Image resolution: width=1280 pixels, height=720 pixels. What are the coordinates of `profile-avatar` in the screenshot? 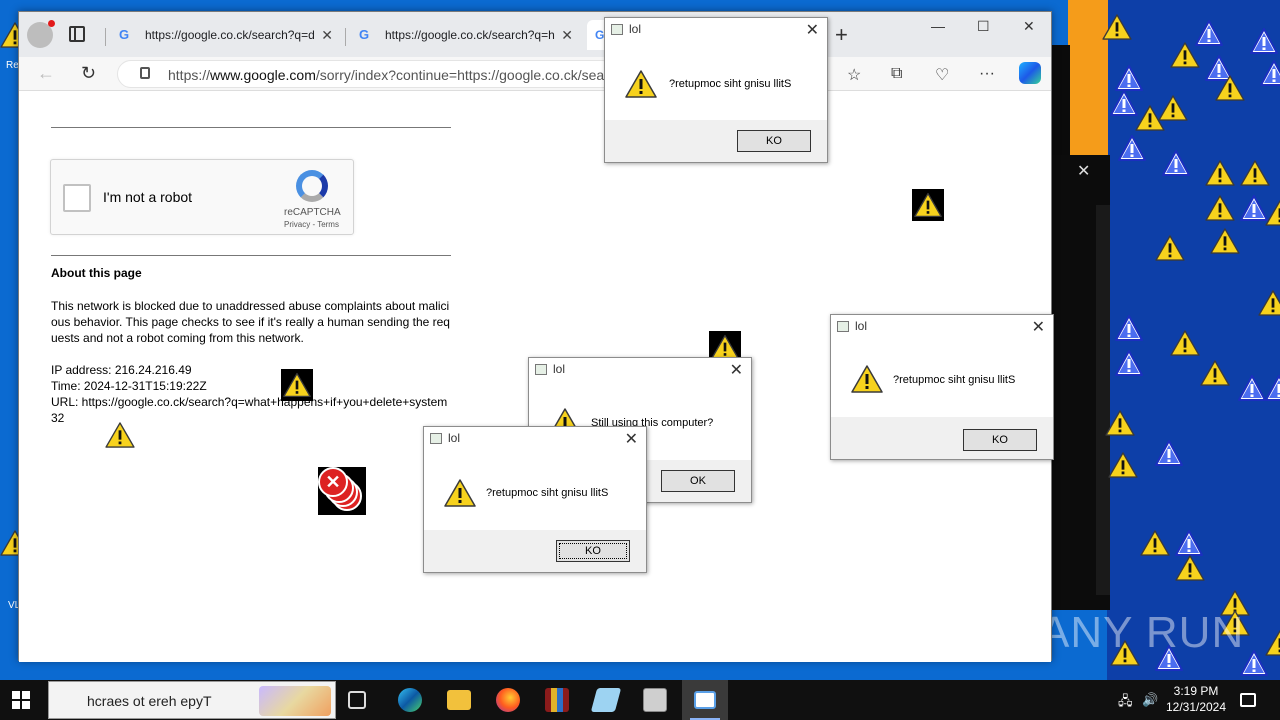 It's located at (41, 34).